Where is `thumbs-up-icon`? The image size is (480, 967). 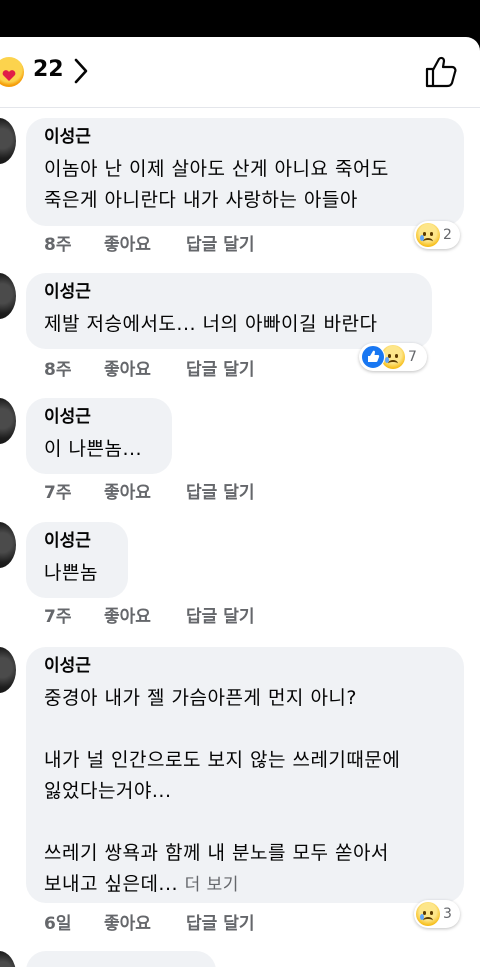 thumbs-up-icon is located at coordinates (441, 72).